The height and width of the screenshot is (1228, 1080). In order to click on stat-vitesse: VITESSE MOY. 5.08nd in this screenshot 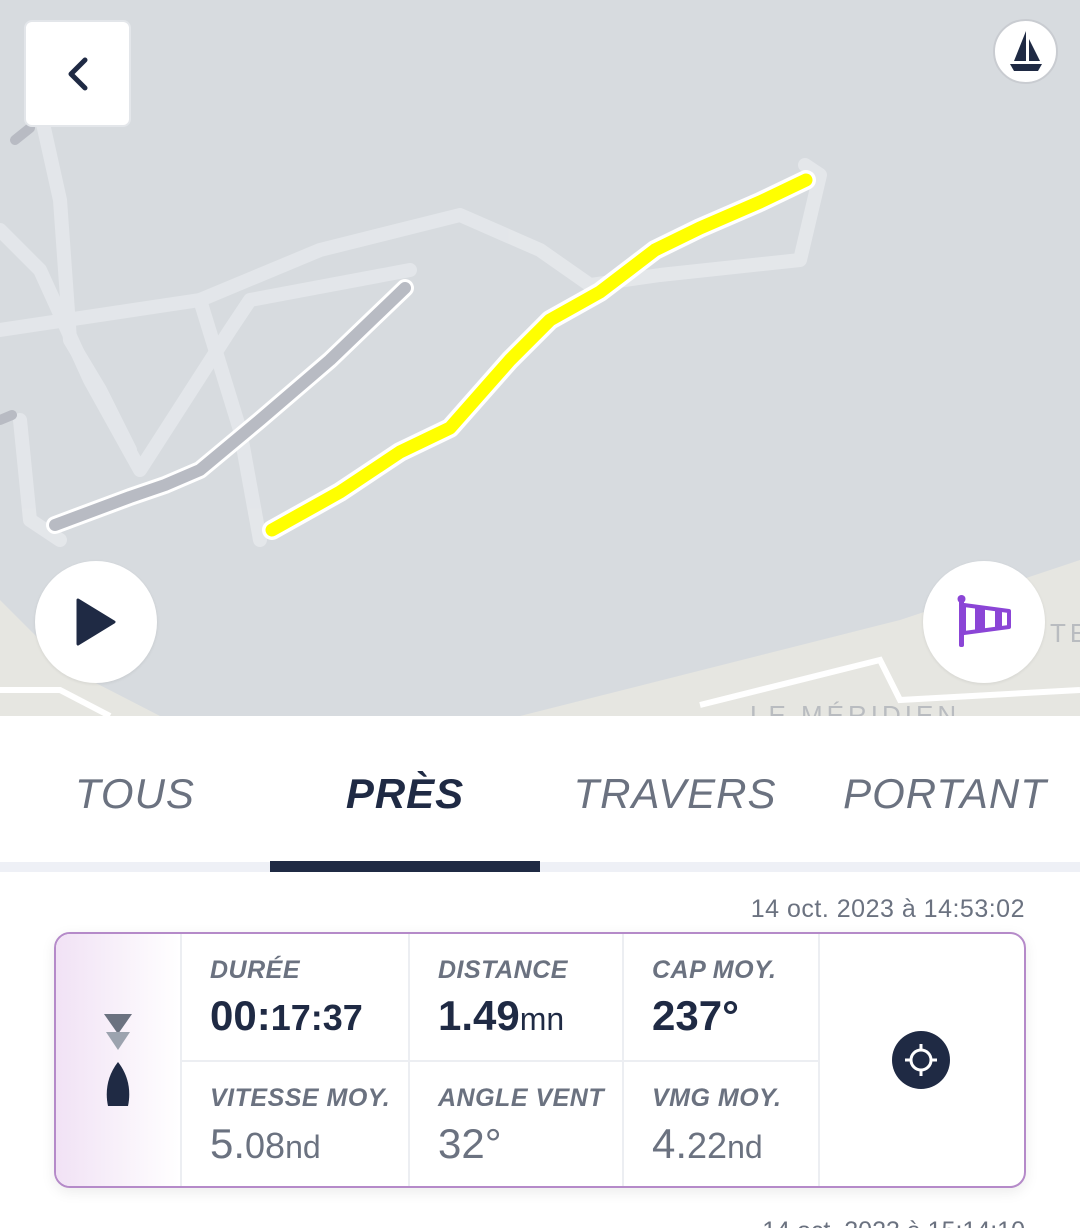, I will do `click(296, 1124)`.